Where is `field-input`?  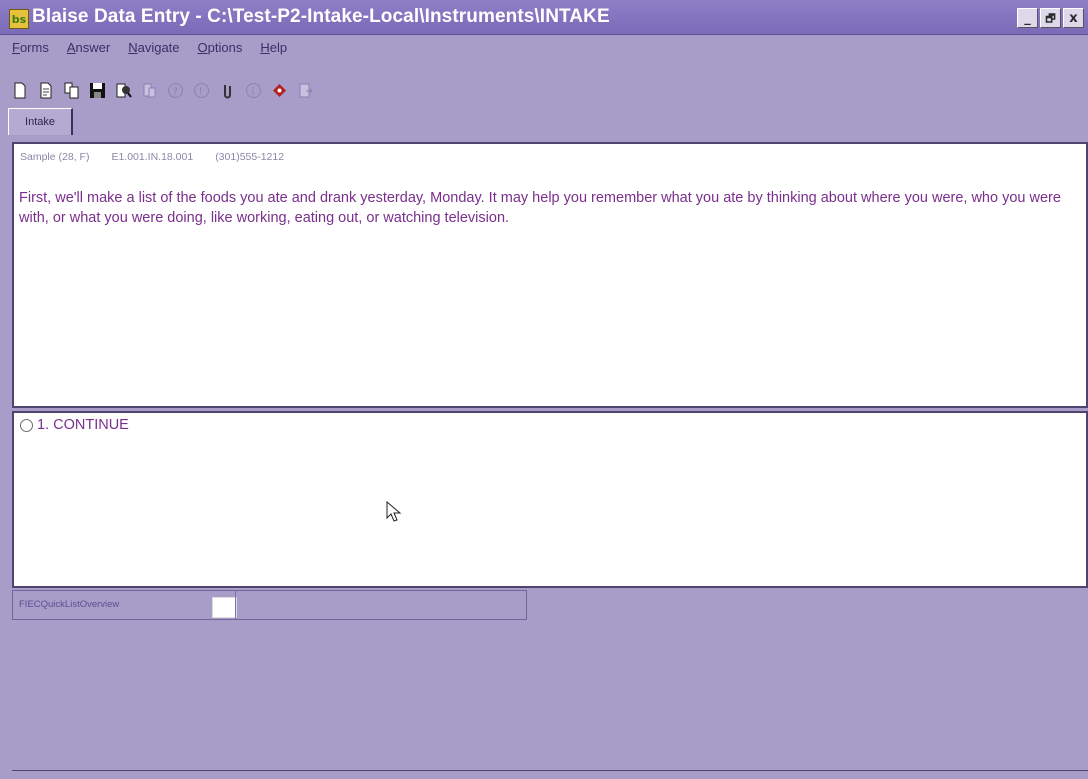 field-input is located at coordinates (224, 607).